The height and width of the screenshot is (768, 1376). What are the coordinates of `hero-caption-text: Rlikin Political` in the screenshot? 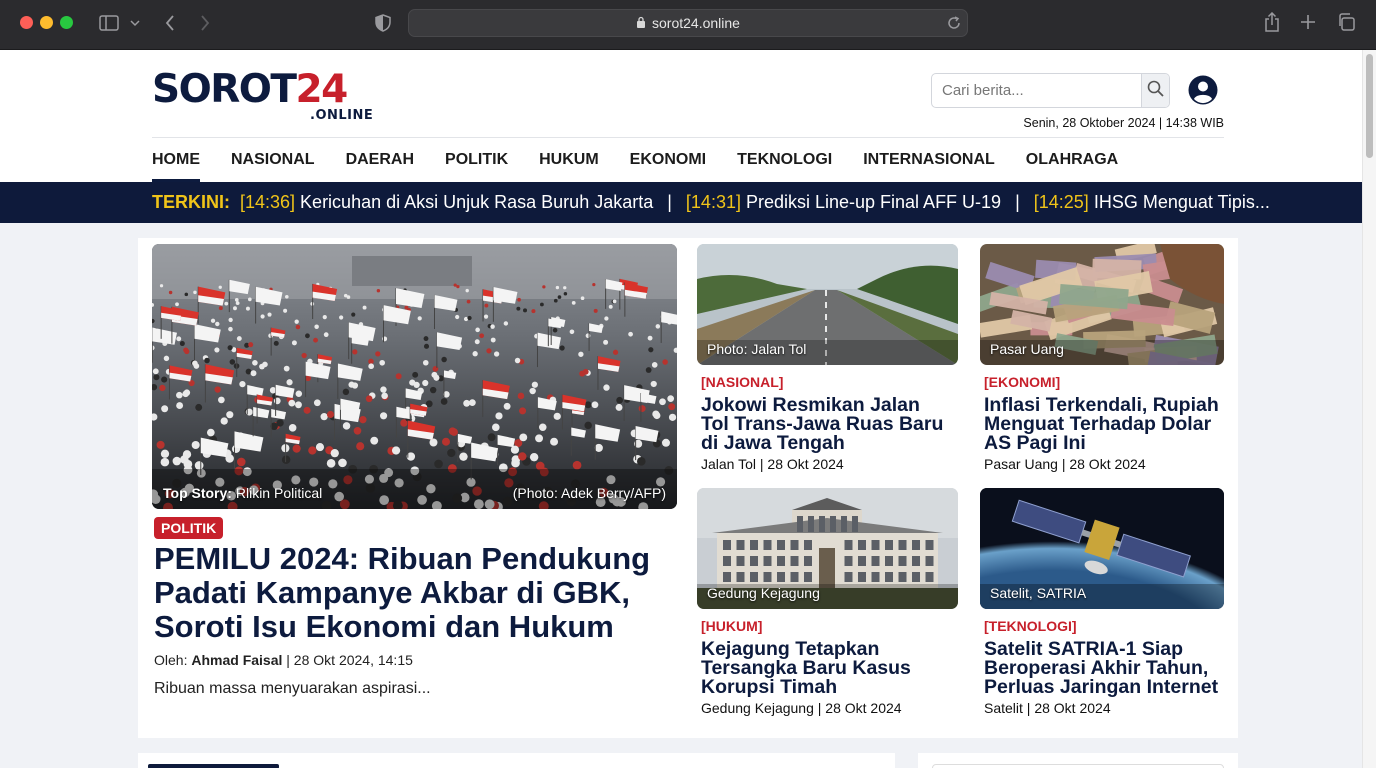 It's located at (279, 493).